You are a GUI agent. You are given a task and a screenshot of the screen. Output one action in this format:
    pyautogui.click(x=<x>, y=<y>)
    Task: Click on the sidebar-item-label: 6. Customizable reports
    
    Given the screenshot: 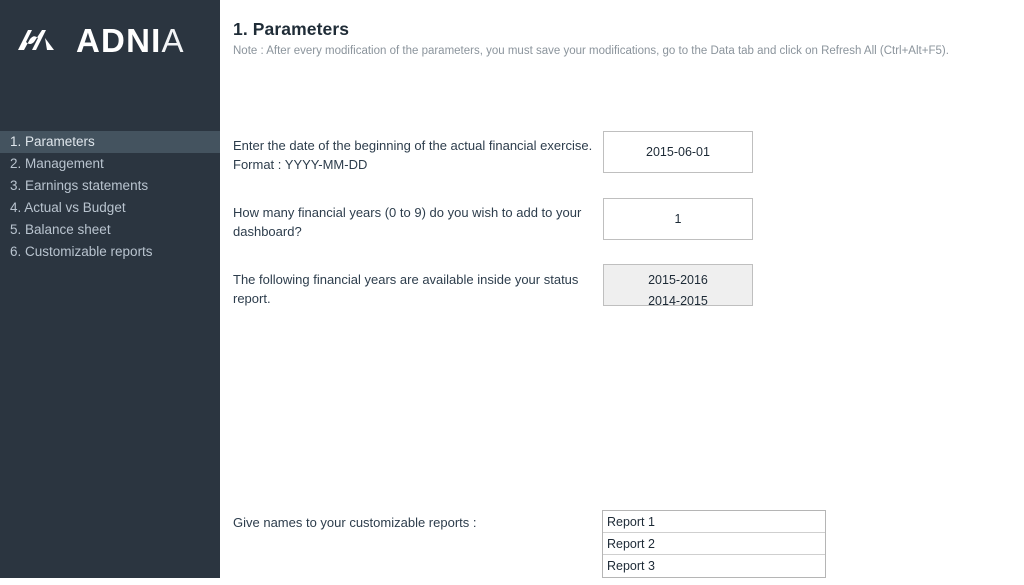 What is the action you would take?
    pyautogui.click(x=81, y=251)
    